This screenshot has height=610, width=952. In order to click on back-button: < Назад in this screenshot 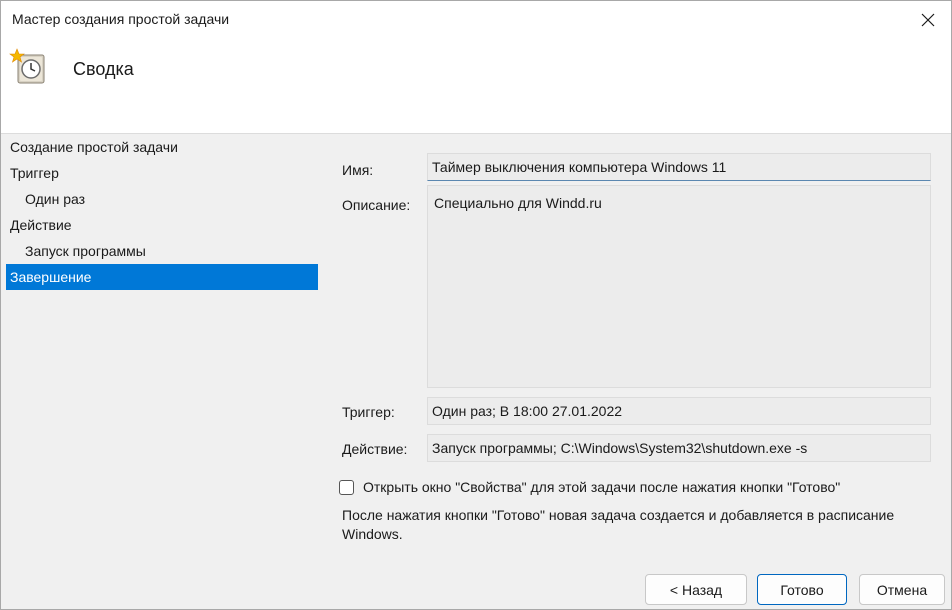, I will do `click(696, 589)`.